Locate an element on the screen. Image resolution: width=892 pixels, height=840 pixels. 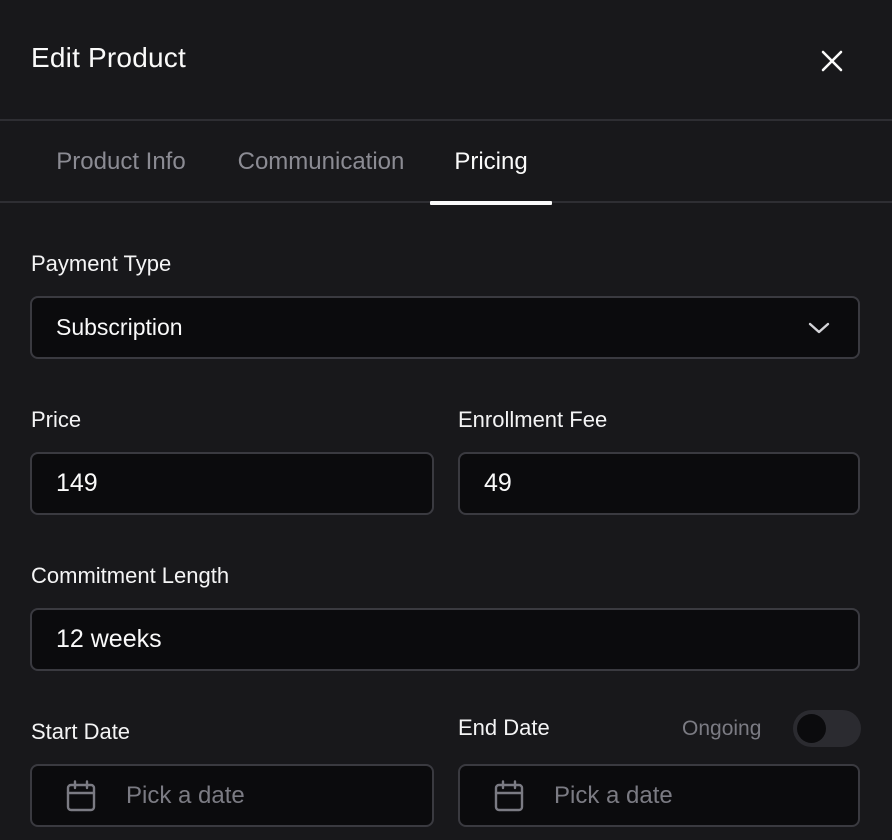
enrollment-fee-label: Enrollment Fee is located at coordinates (533, 419).